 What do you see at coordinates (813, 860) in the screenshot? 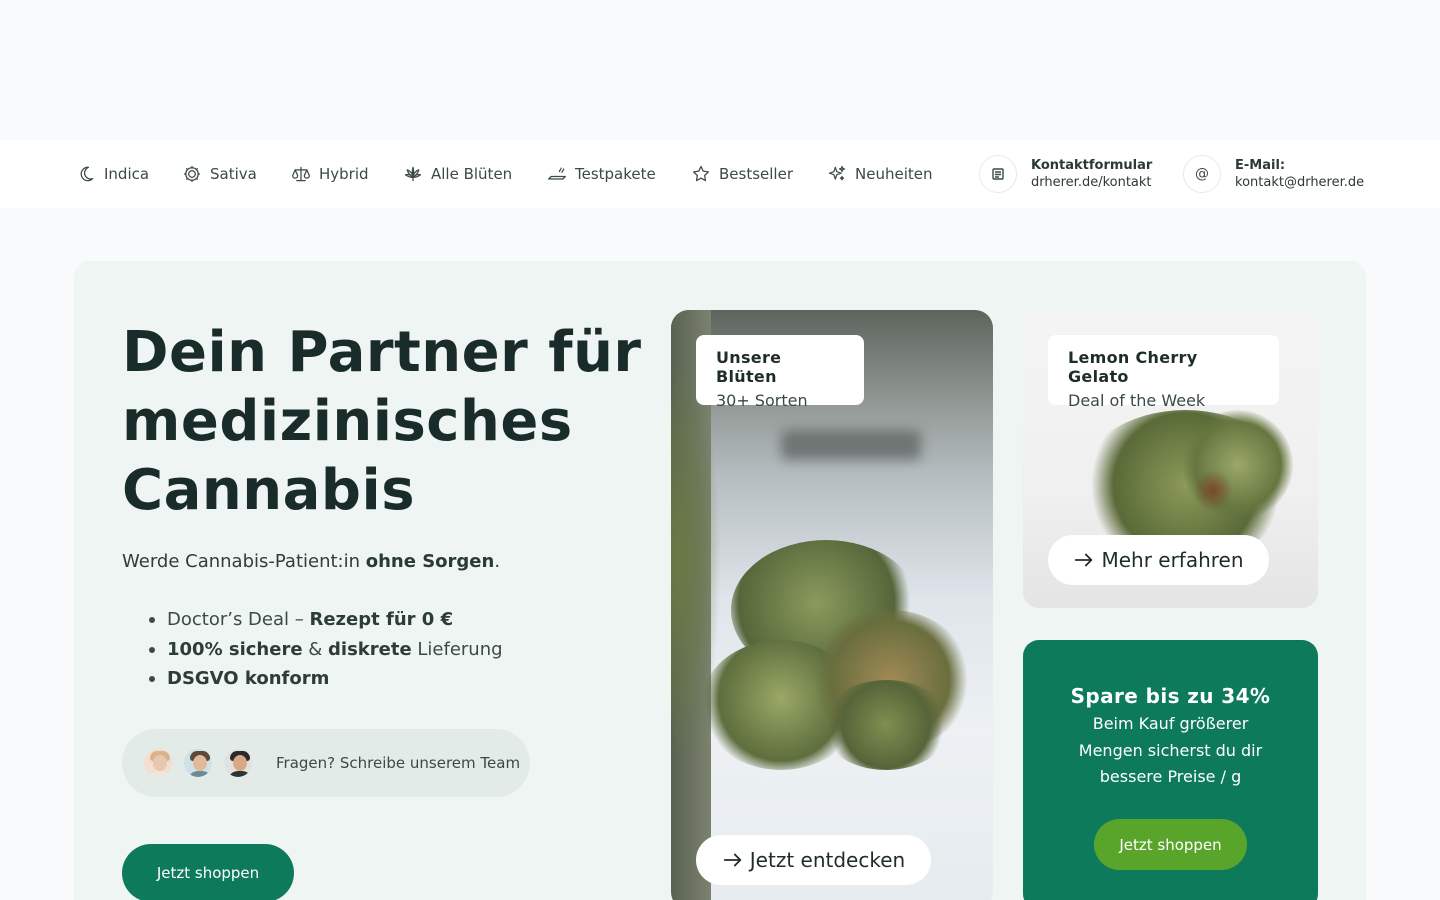
I see `discover-button: Jetzt entdecken` at bounding box center [813, 860].